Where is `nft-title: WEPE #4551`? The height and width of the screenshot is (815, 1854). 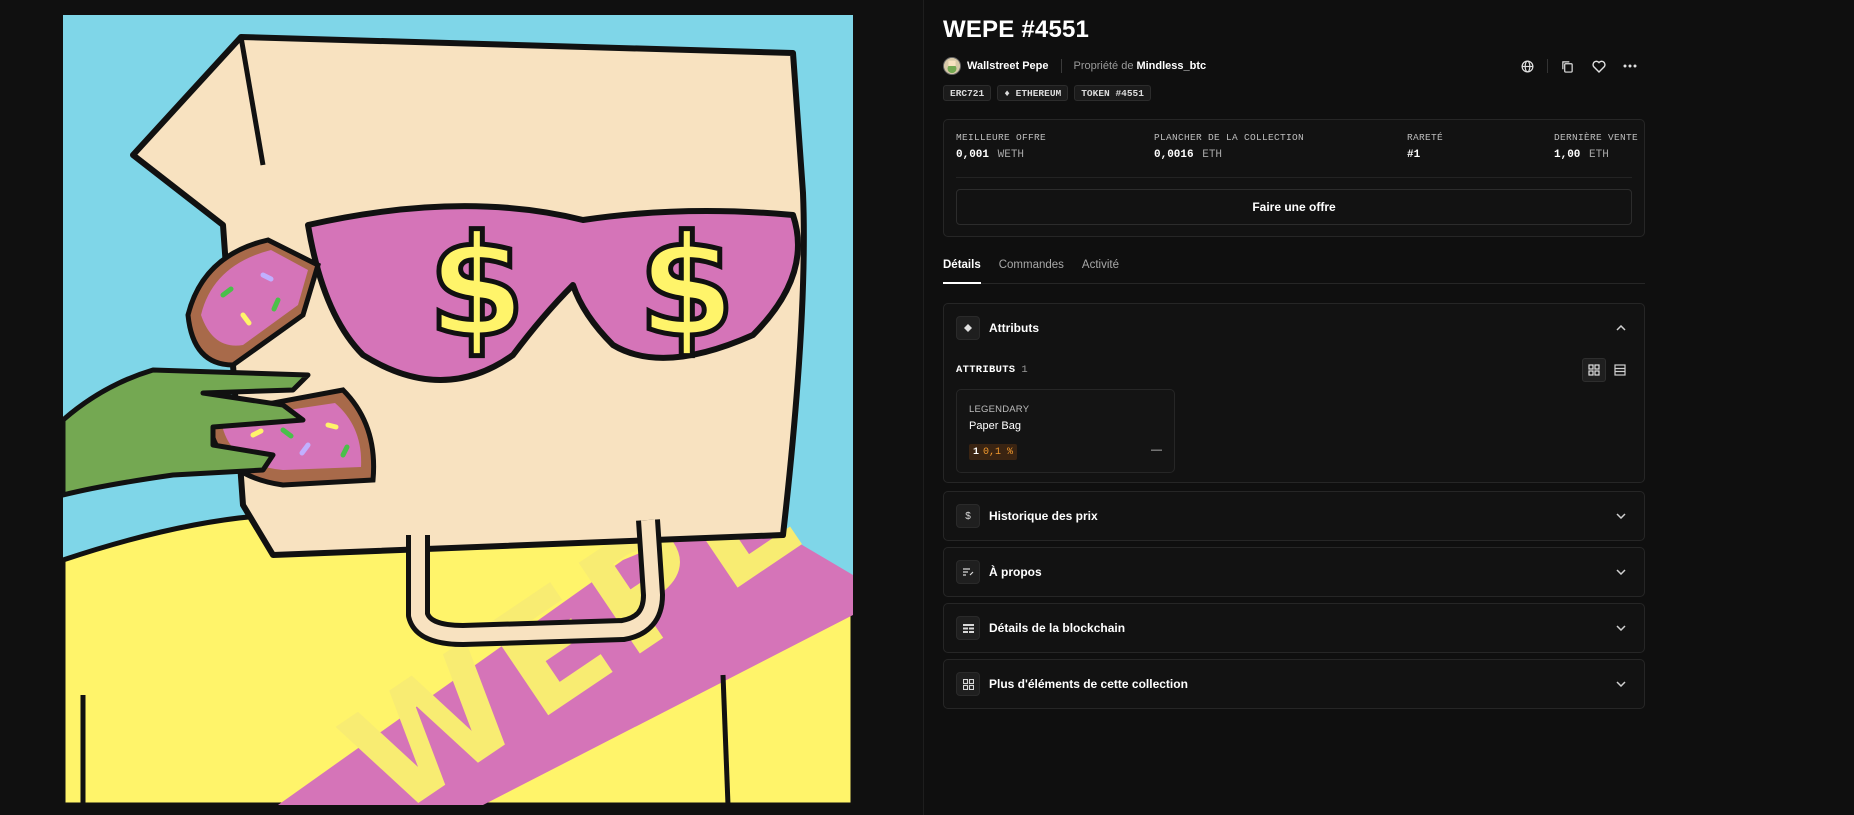
nft-title: WEPE #4551 is located at coordinates (1016, 29).